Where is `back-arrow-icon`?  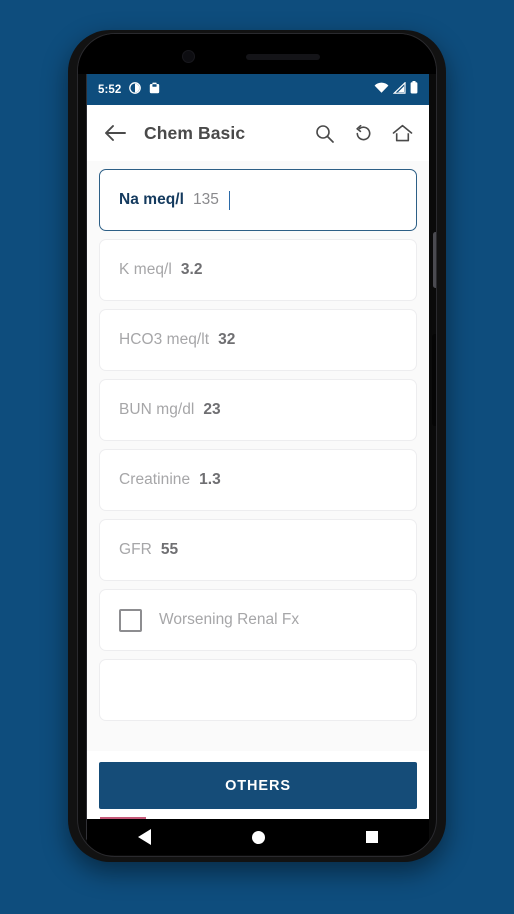
back-arrow-icon is located at coordinates (115, 133).